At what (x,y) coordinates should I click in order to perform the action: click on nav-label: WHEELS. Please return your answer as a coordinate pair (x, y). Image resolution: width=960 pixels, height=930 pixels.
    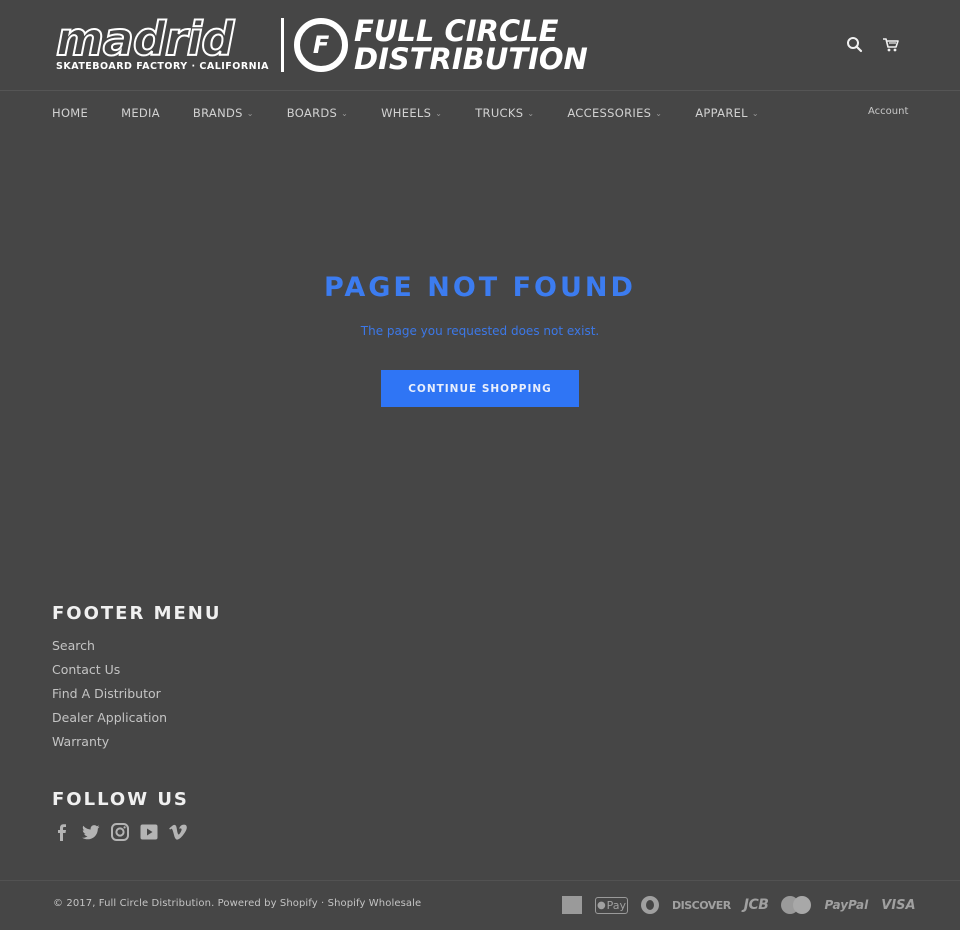
    Looking at the image, I should click on (406, 113).